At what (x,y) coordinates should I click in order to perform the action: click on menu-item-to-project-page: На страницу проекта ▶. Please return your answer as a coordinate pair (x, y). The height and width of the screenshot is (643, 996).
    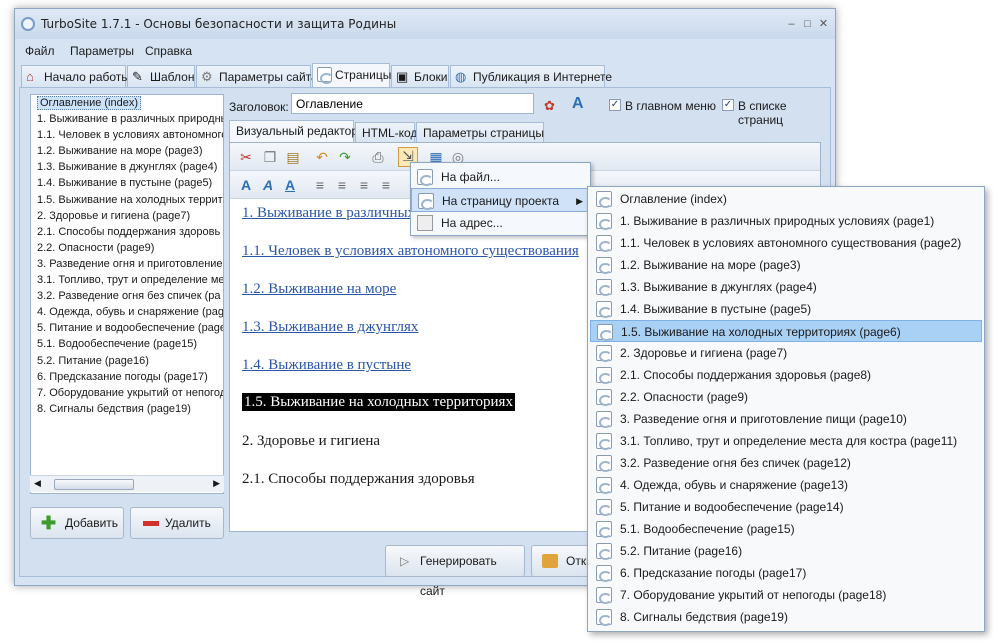
    Looking at the image, I should click on (500, 200).